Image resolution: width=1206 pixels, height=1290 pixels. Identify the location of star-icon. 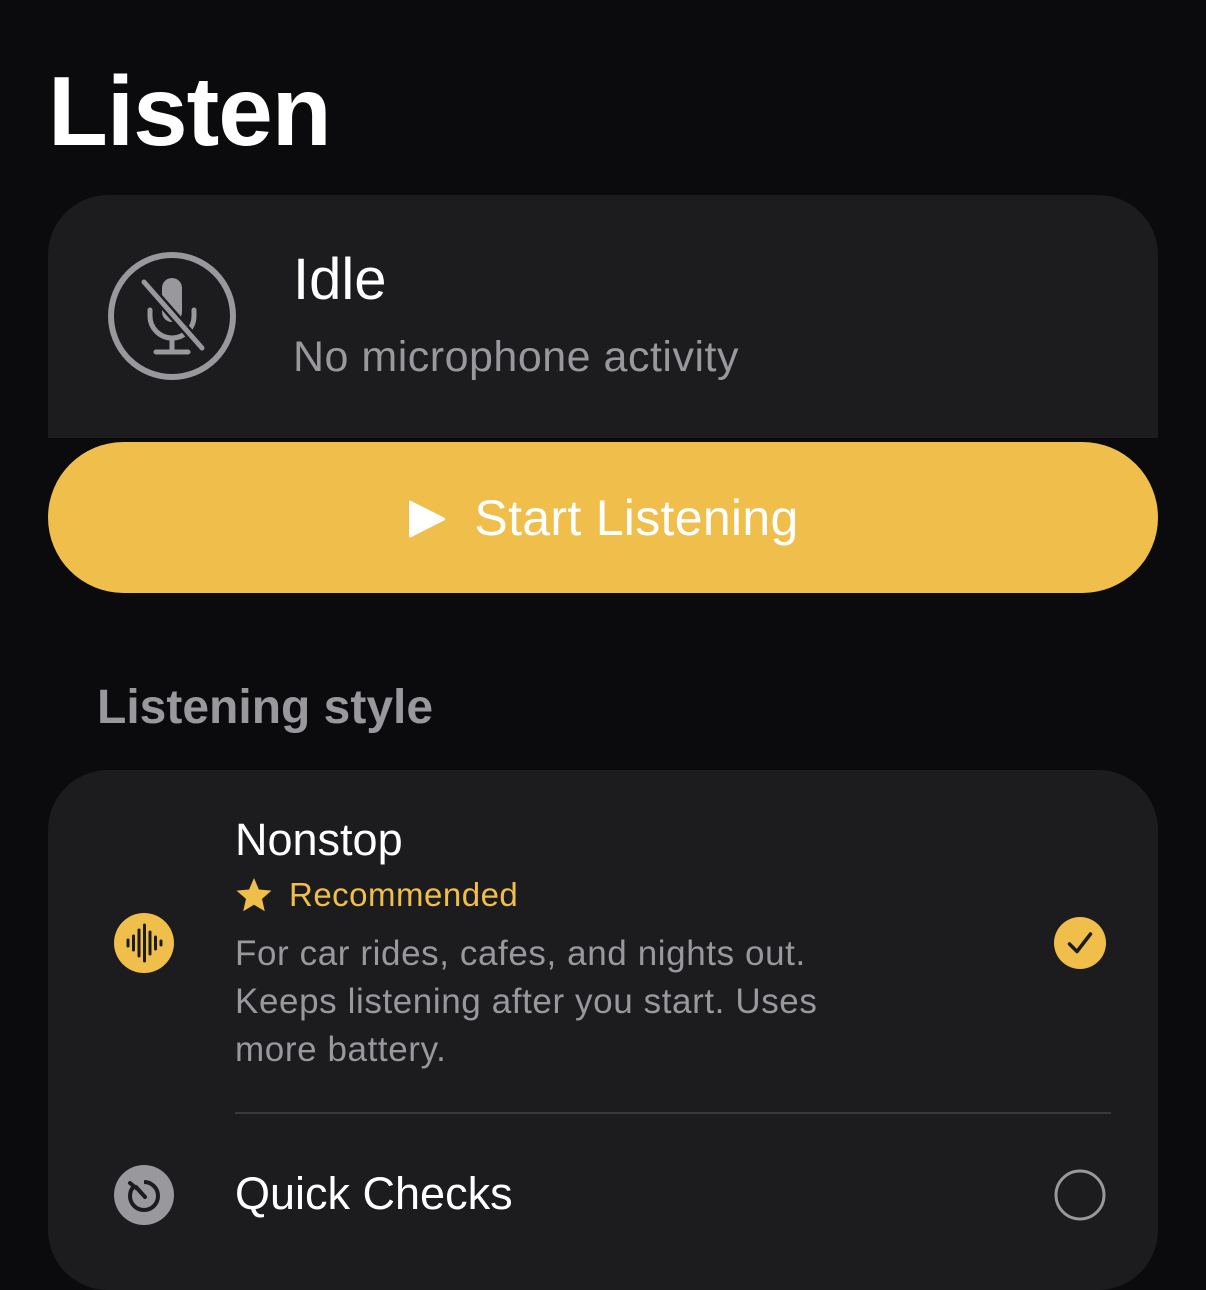
(254, 895).